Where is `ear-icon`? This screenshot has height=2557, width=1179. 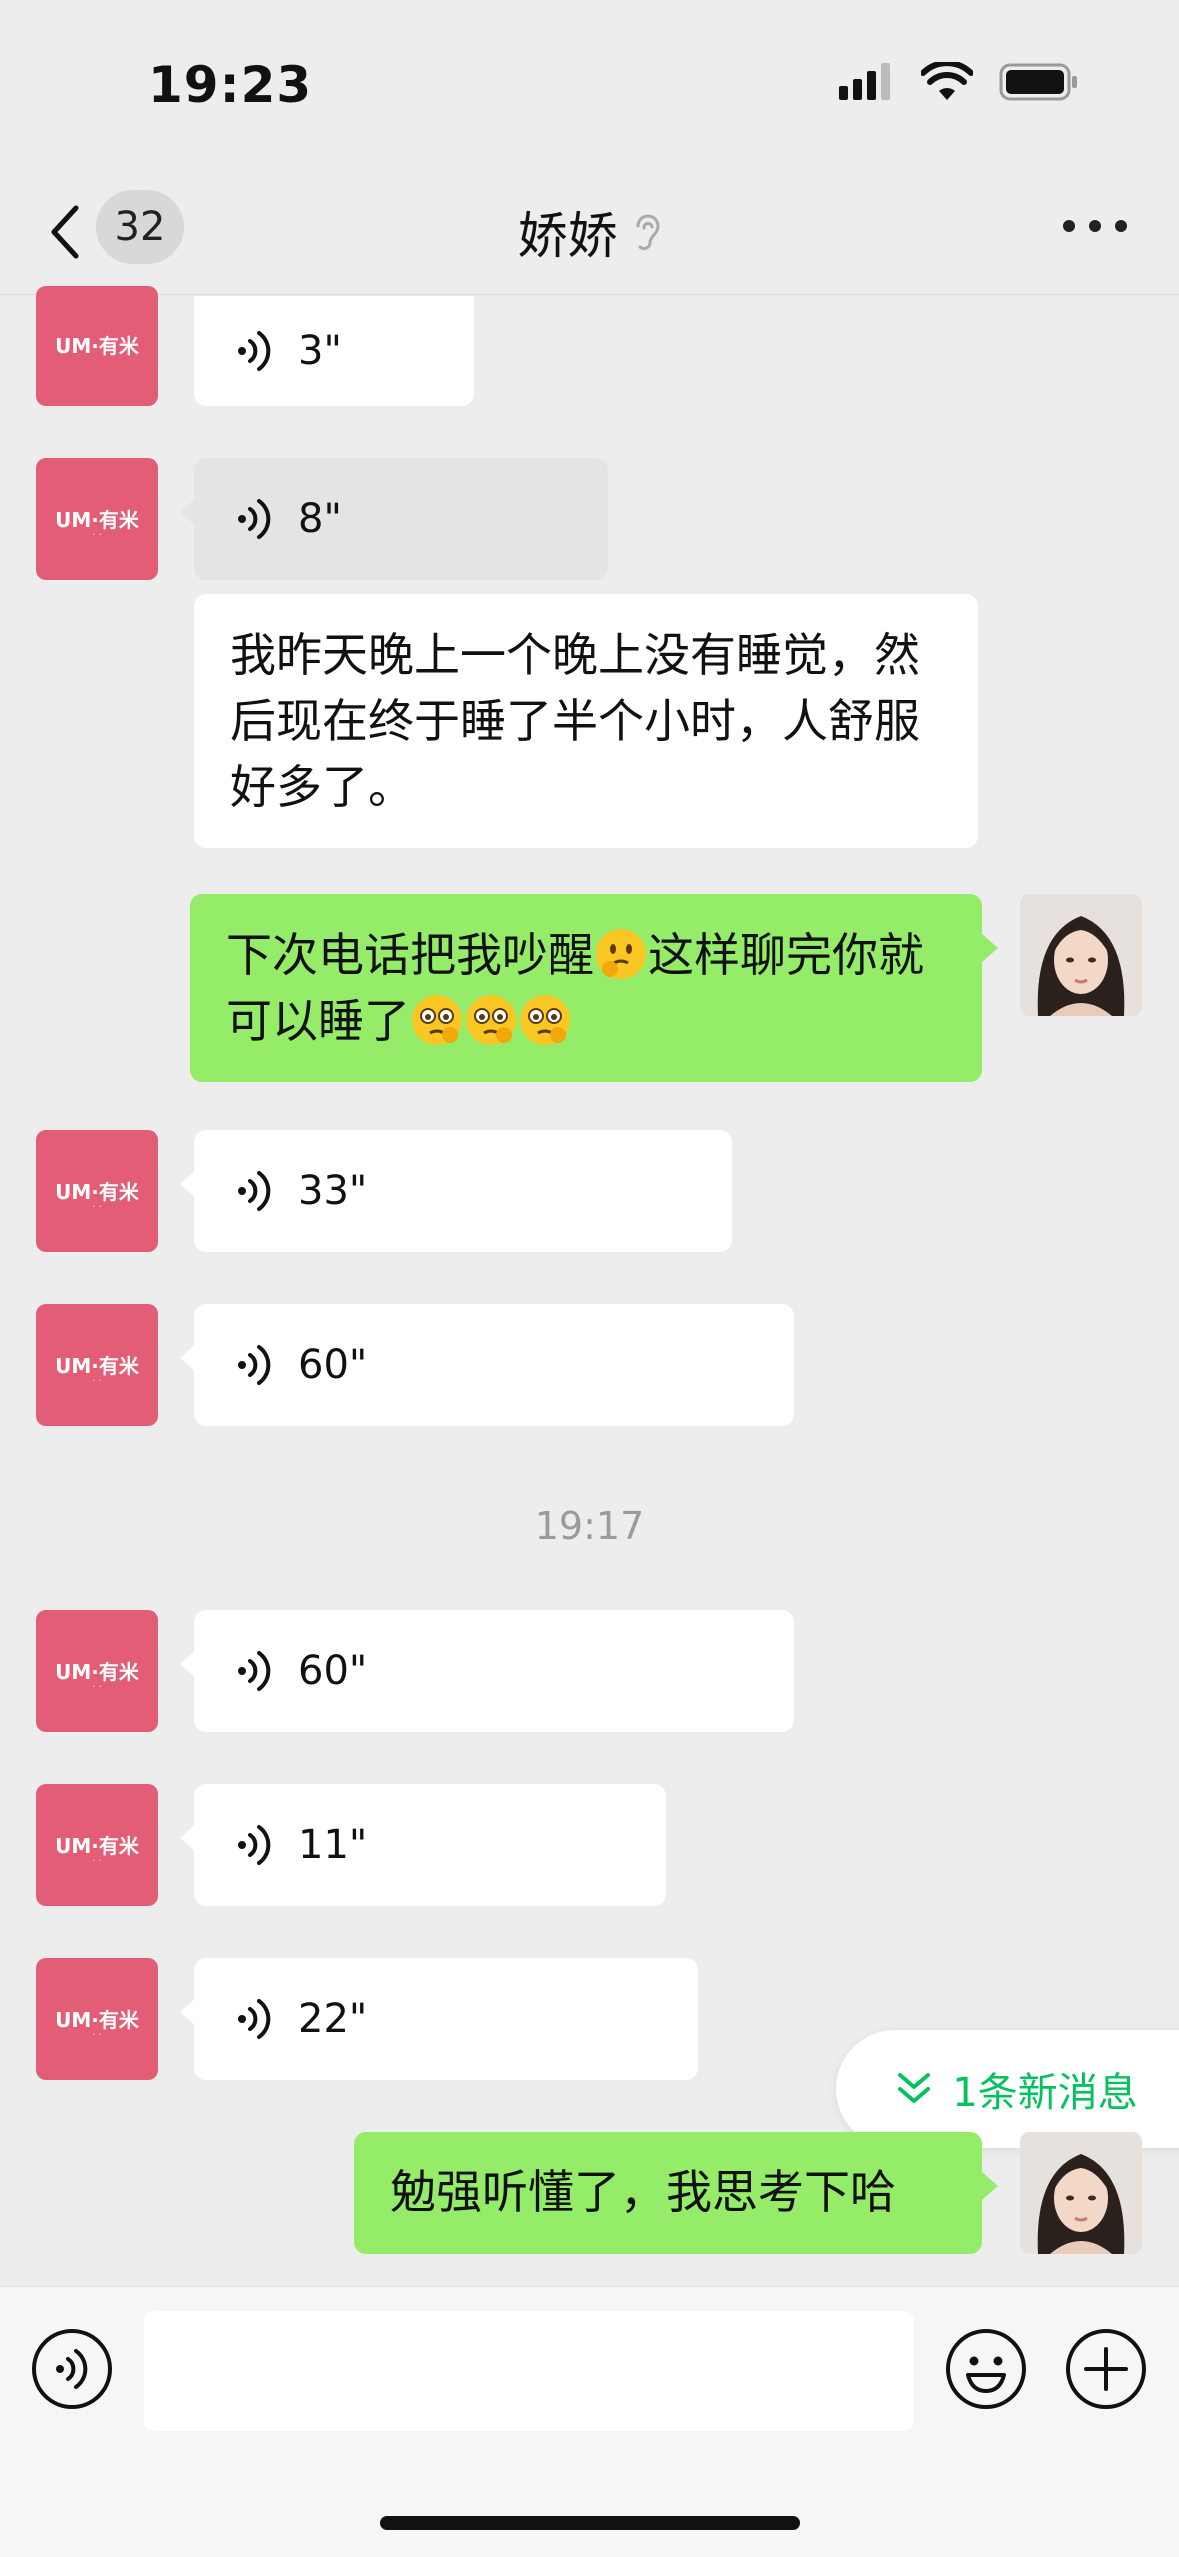 ear-icon is located at coordinates (648, 232).